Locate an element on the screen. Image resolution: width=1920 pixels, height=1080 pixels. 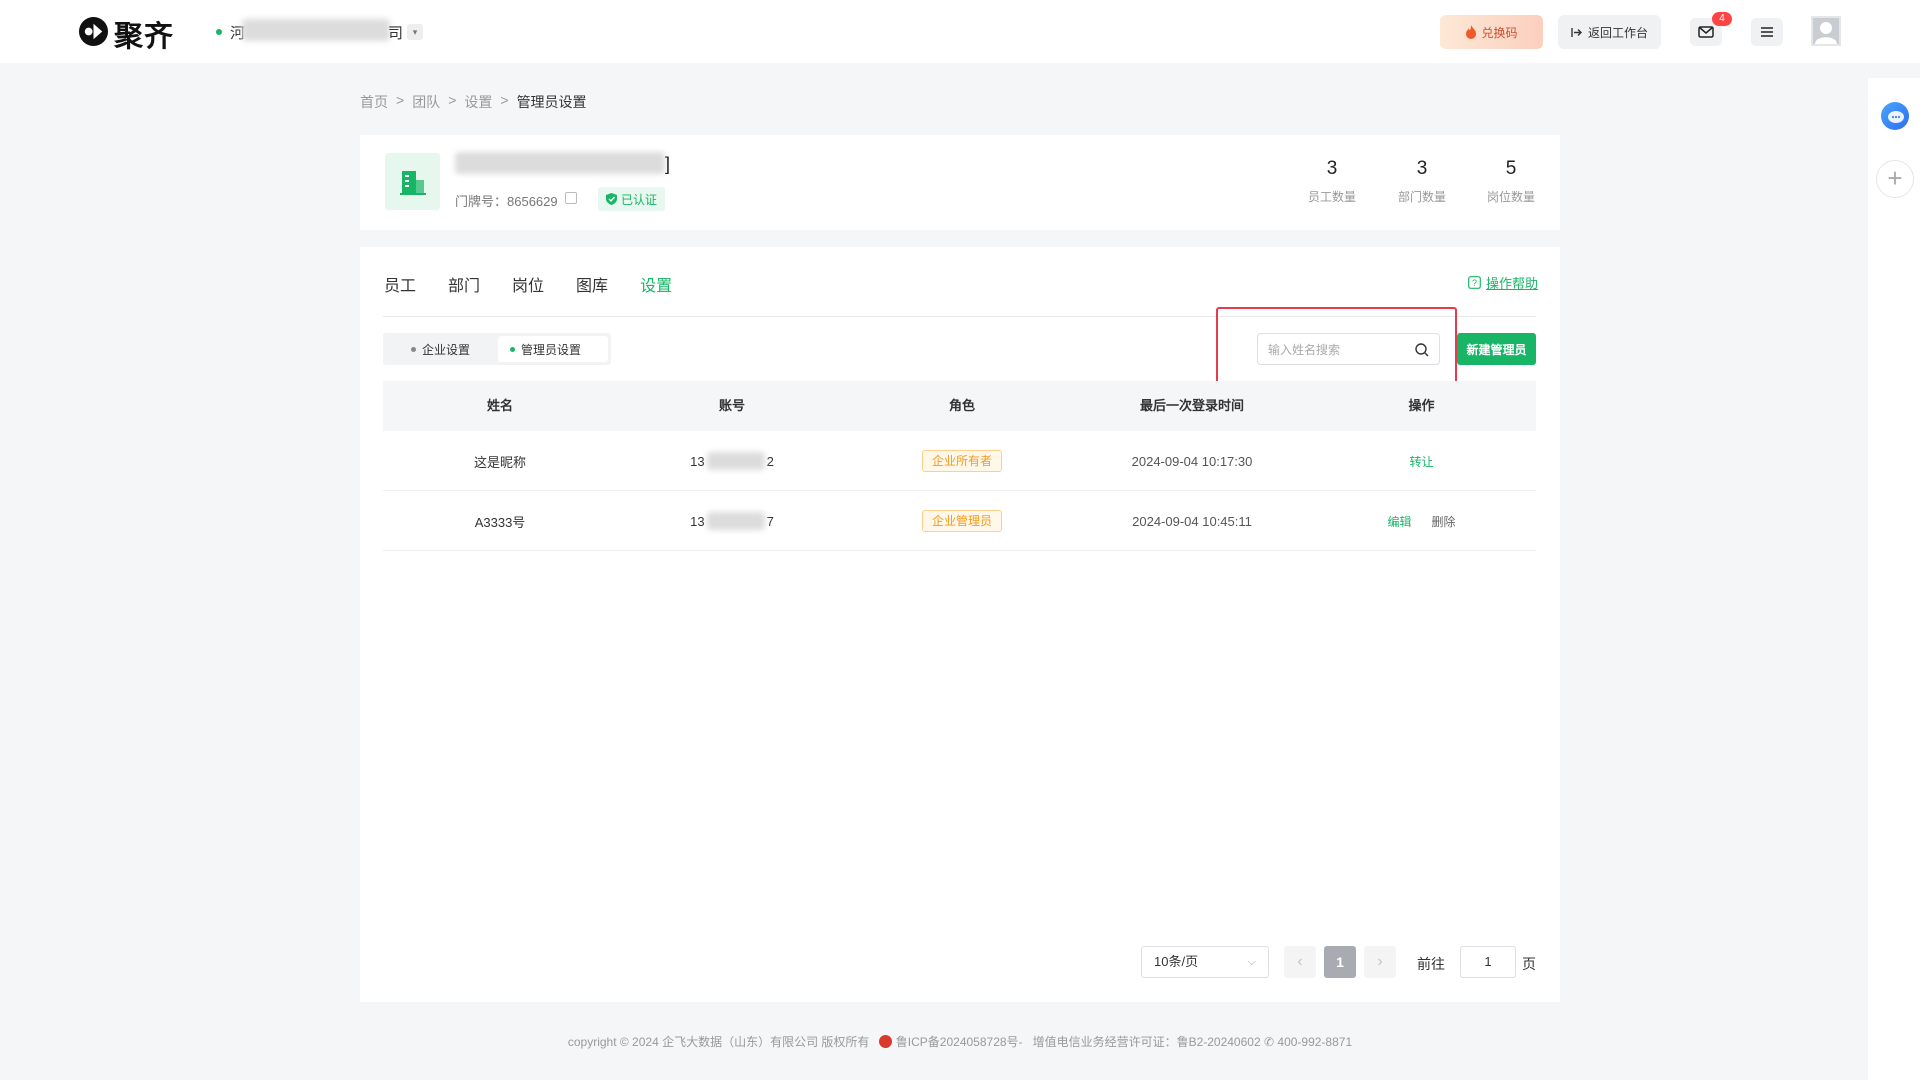
org-name-redacted is located at coordinates (316, 30).